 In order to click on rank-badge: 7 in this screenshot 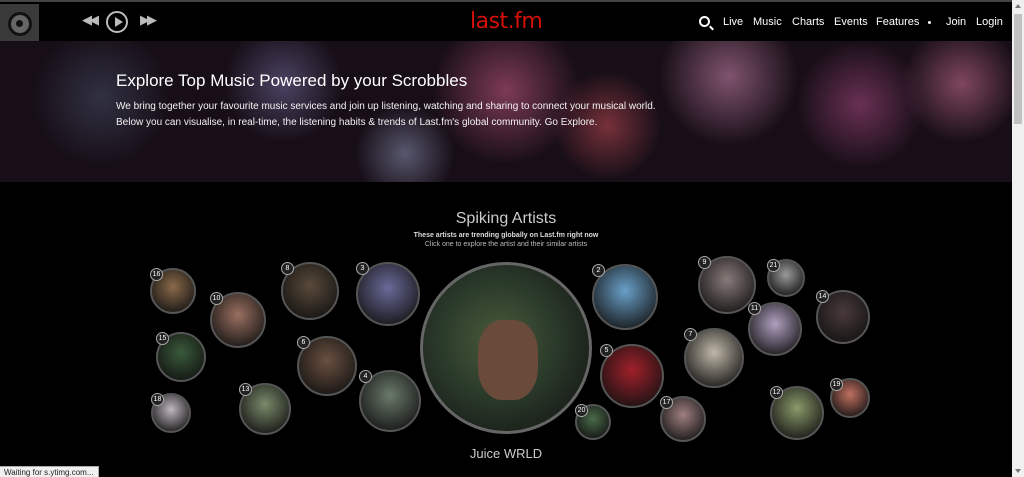, I will do `click(690, 334)`.